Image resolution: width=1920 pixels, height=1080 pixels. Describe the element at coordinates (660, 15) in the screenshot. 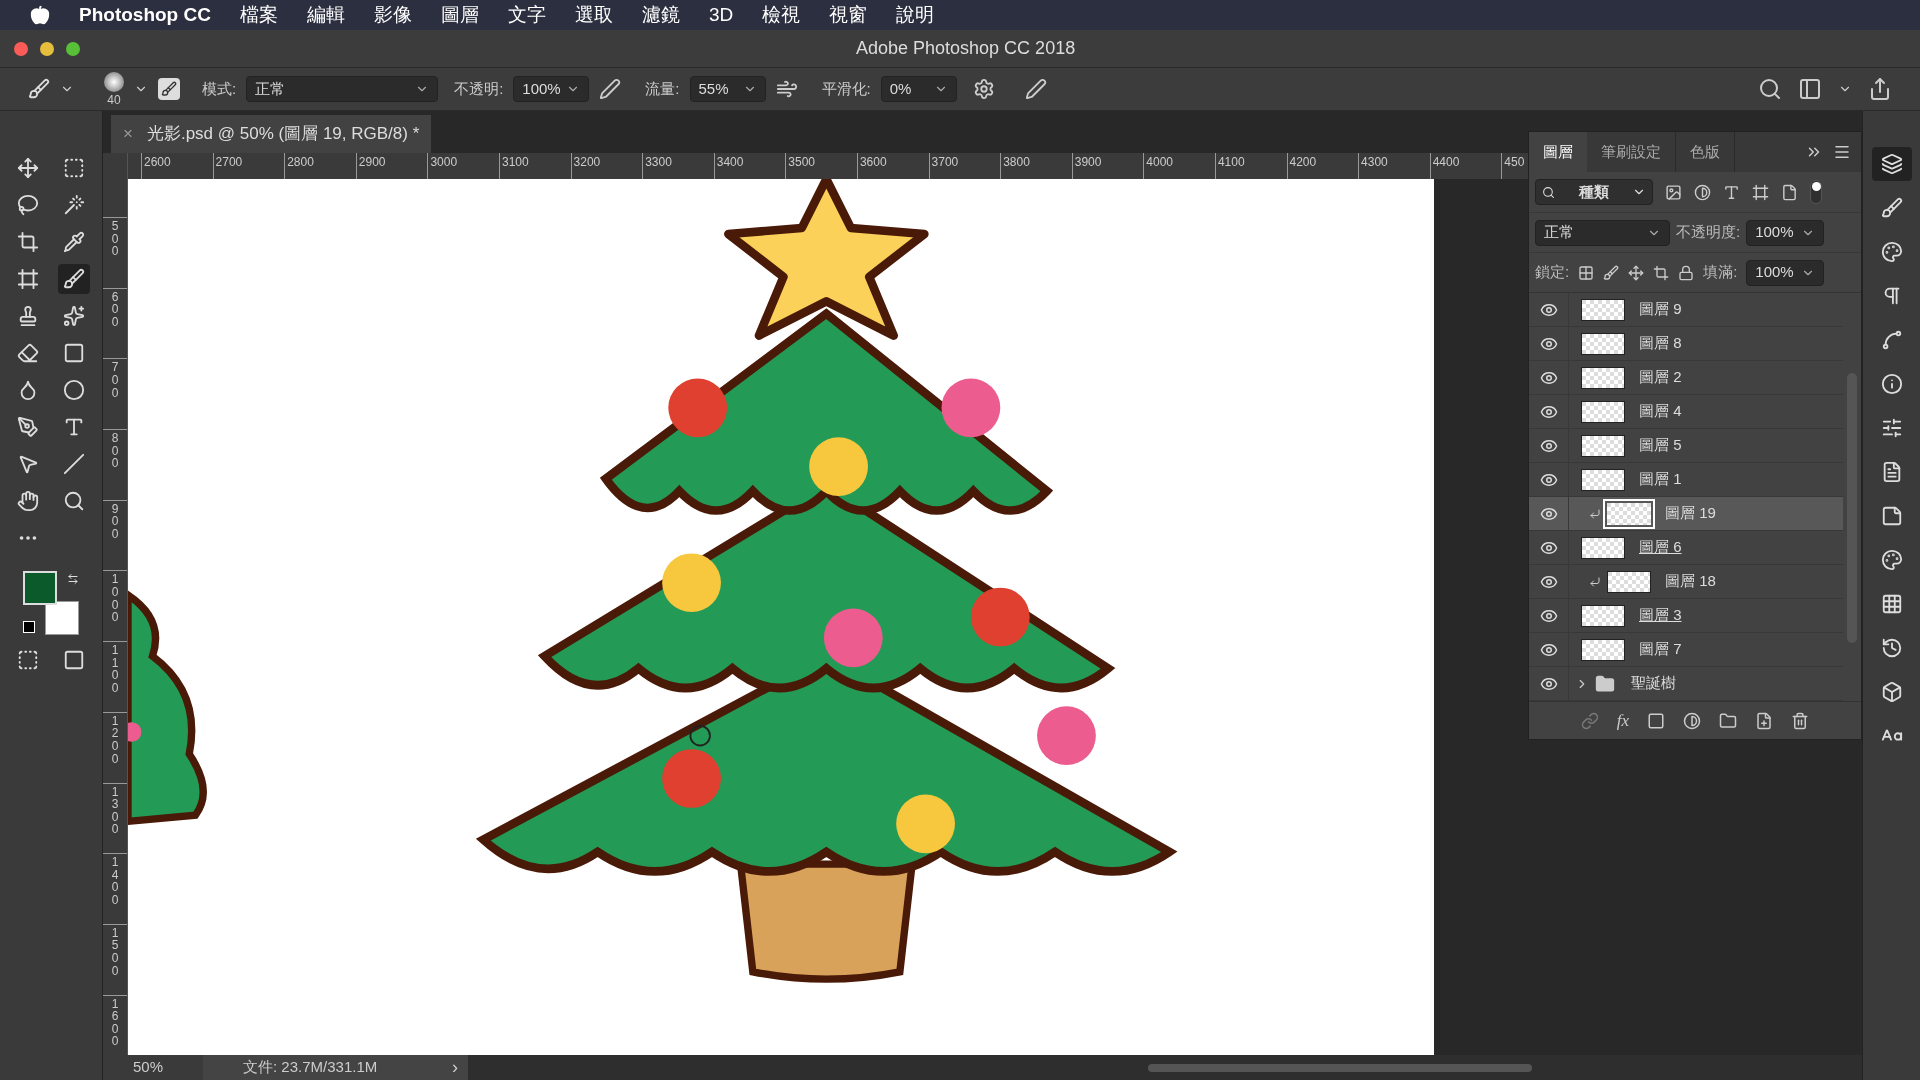

I see `menu-item: 濾鏡` at that location.